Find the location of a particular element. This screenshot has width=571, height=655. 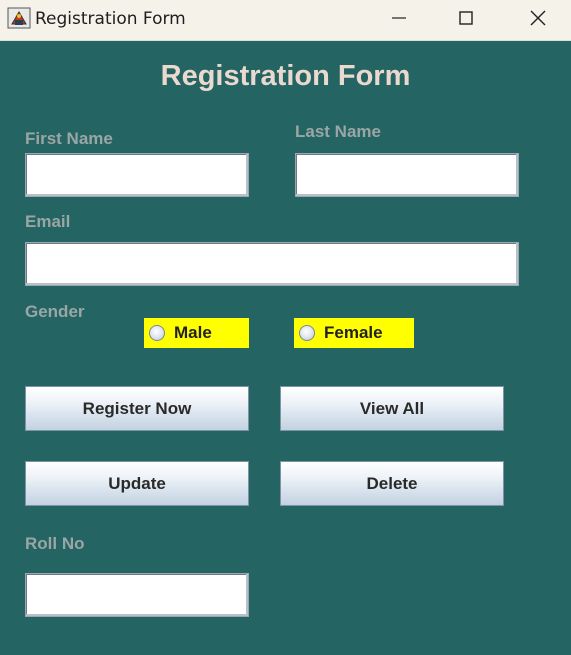

window-title: Registration Form is located at coordinates (110, 19).